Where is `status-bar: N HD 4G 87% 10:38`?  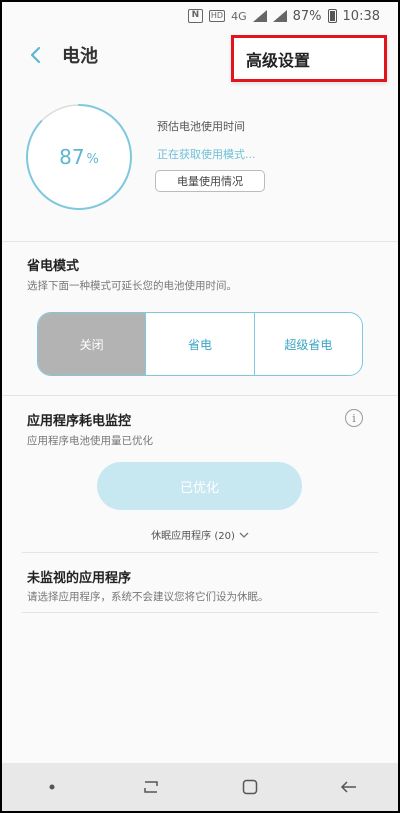 status-bar: N HD 4G 87% 10:38 is located at coordinates (200, 16).